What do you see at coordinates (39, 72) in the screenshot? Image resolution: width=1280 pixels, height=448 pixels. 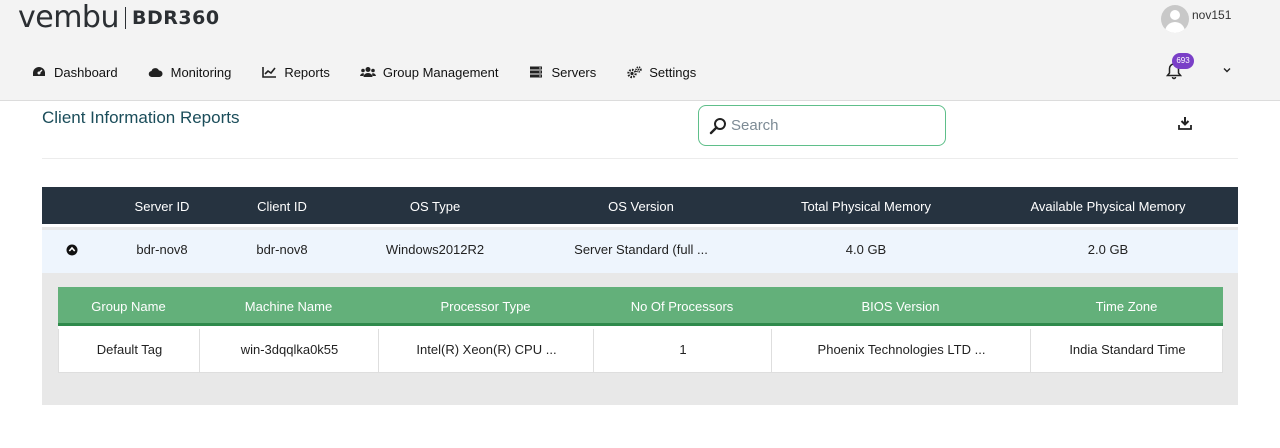 I see `dashboard-icon` at bounding box center [39, 72].